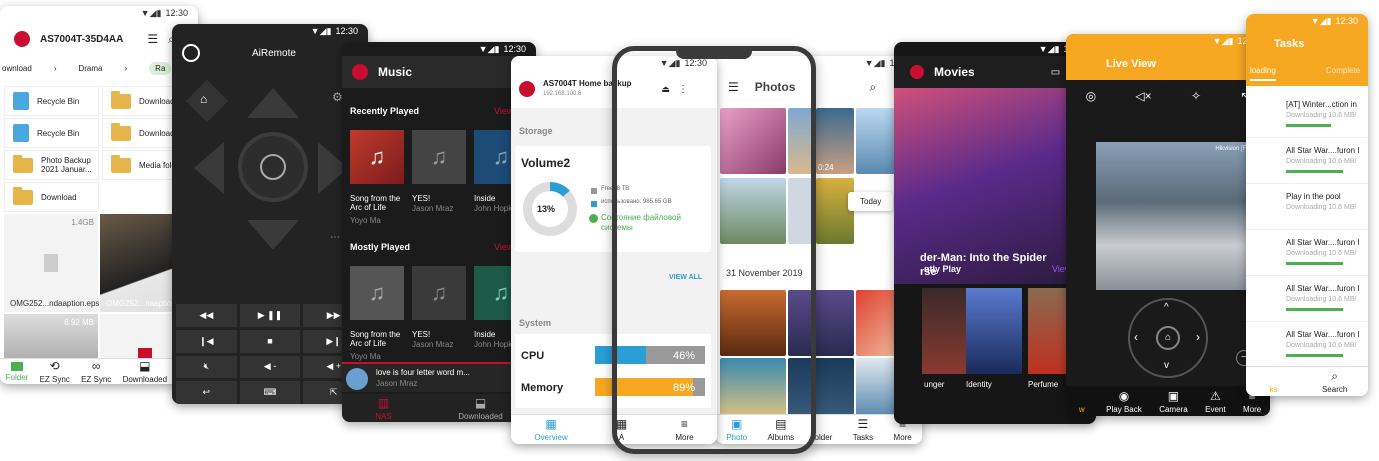  Describe the element at coordinates (206, 315) in the screenshot. I see `rewind-button: ◀◀` at that location.